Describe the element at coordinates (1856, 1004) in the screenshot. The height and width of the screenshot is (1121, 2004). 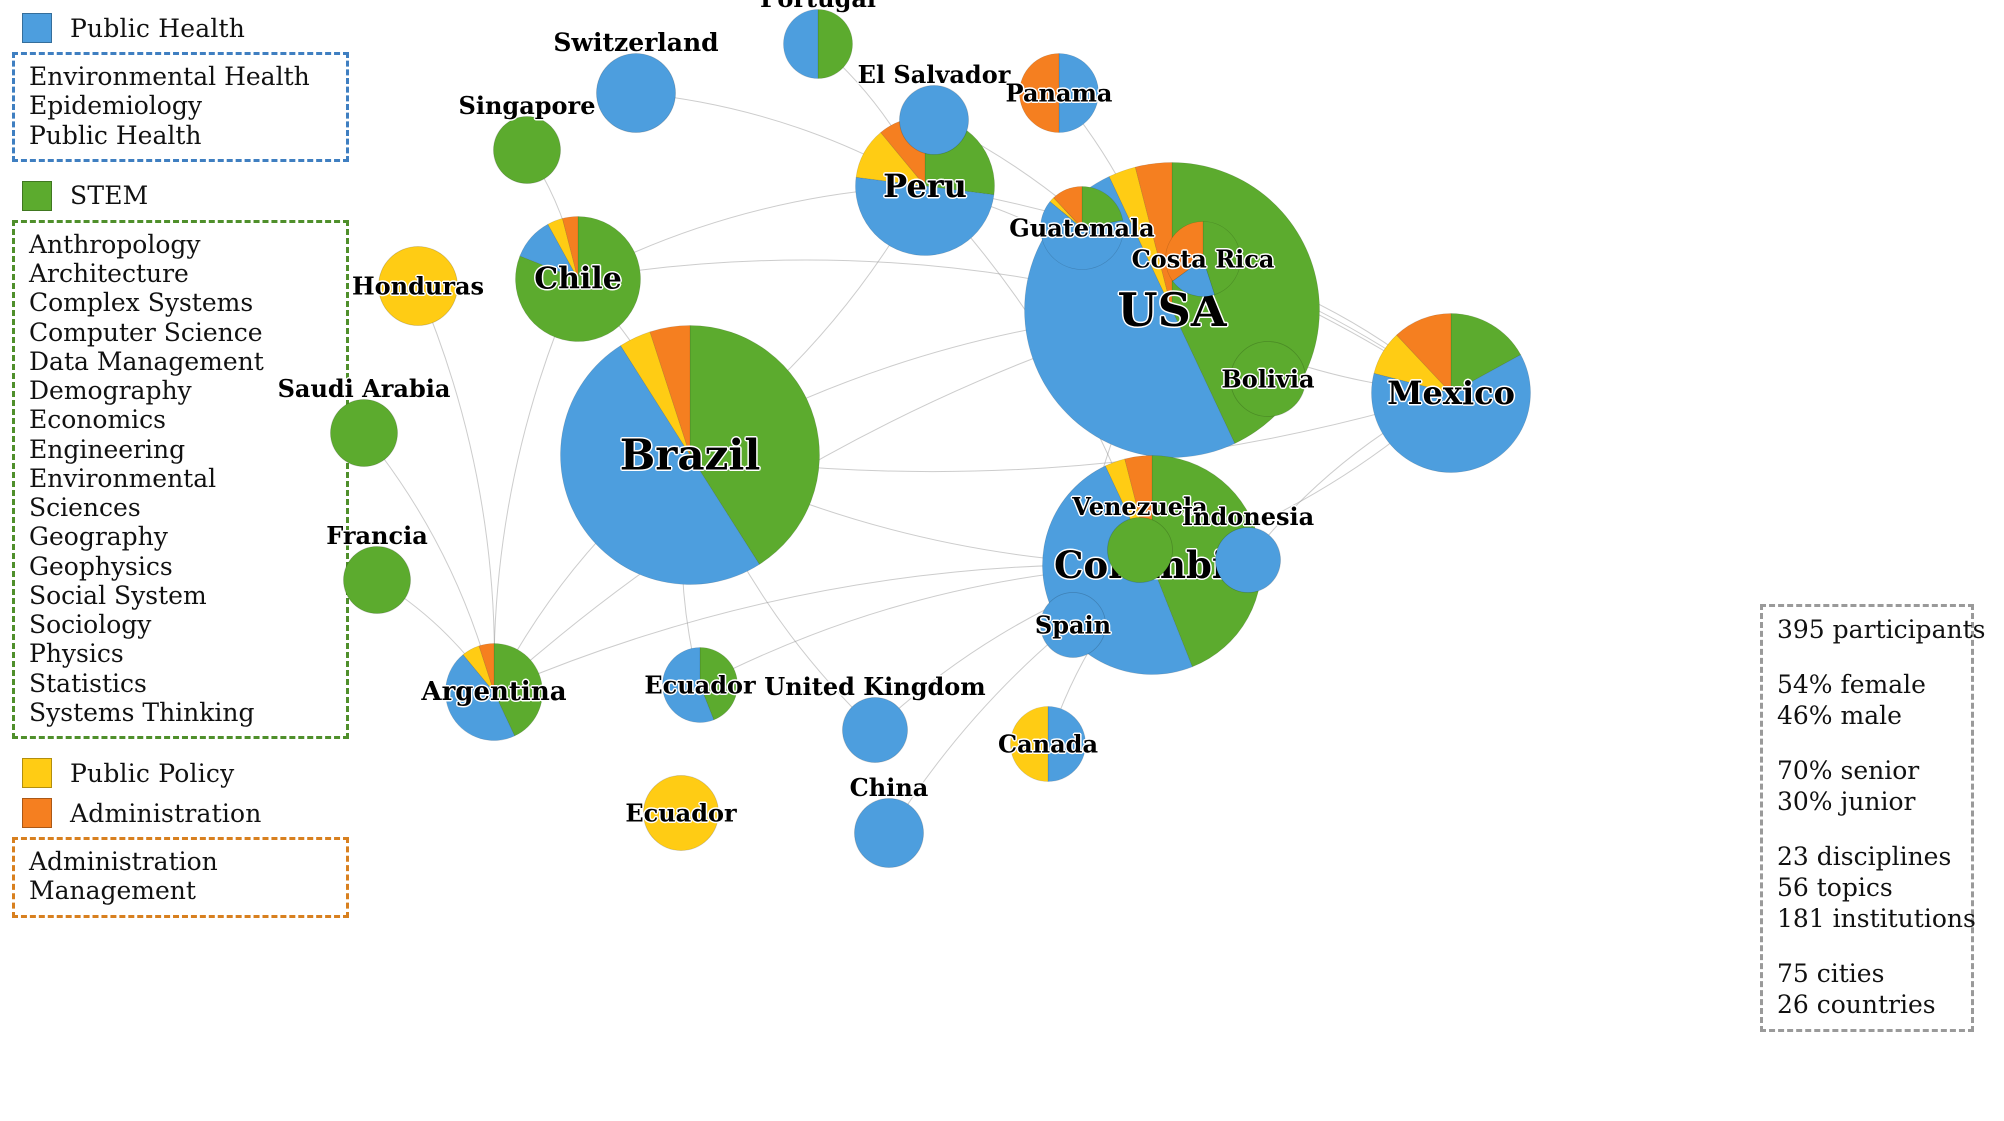
I see `stats-line: 26 countries` at that location.